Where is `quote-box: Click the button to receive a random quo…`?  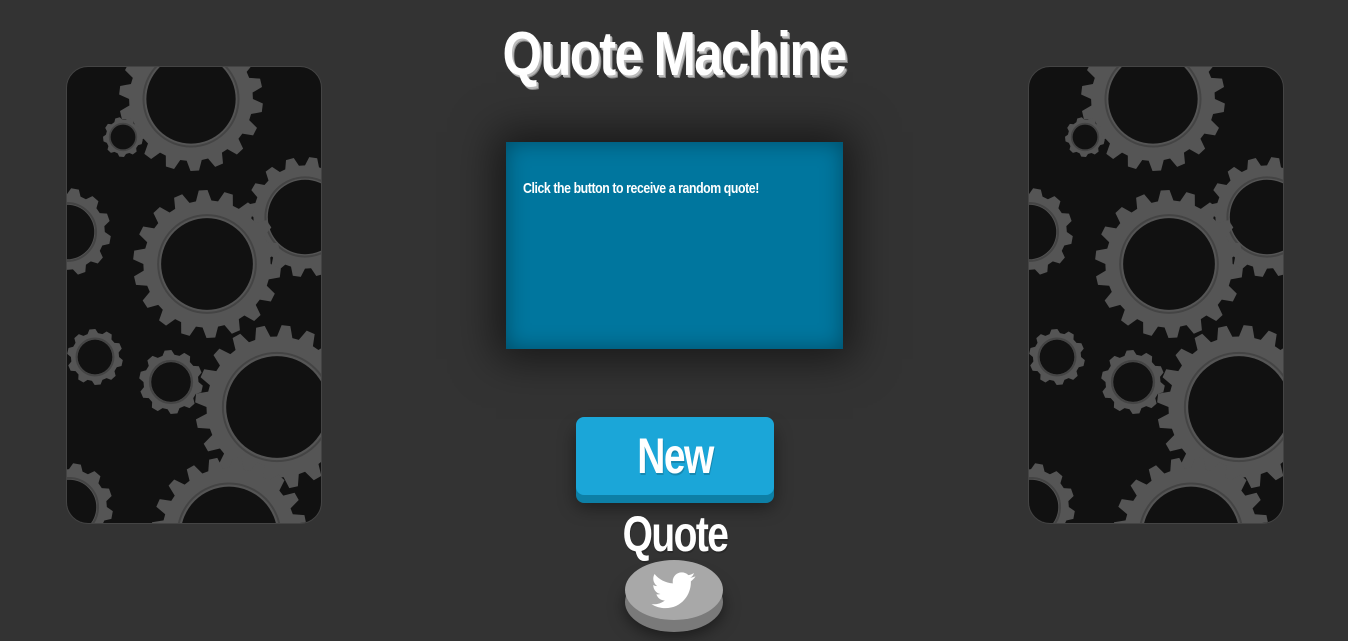 quote-box: Click the button to receive a random quo… is located at coordinates (674, 245).